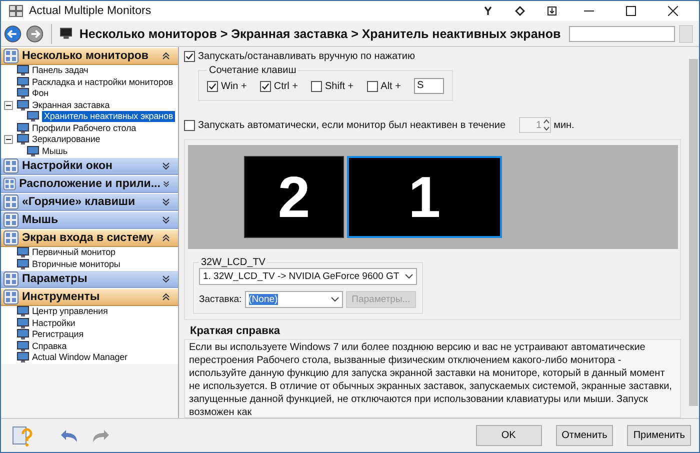  Describe the element at coordinates (621, 34) in the screenshot. I see `search-field` at that location.